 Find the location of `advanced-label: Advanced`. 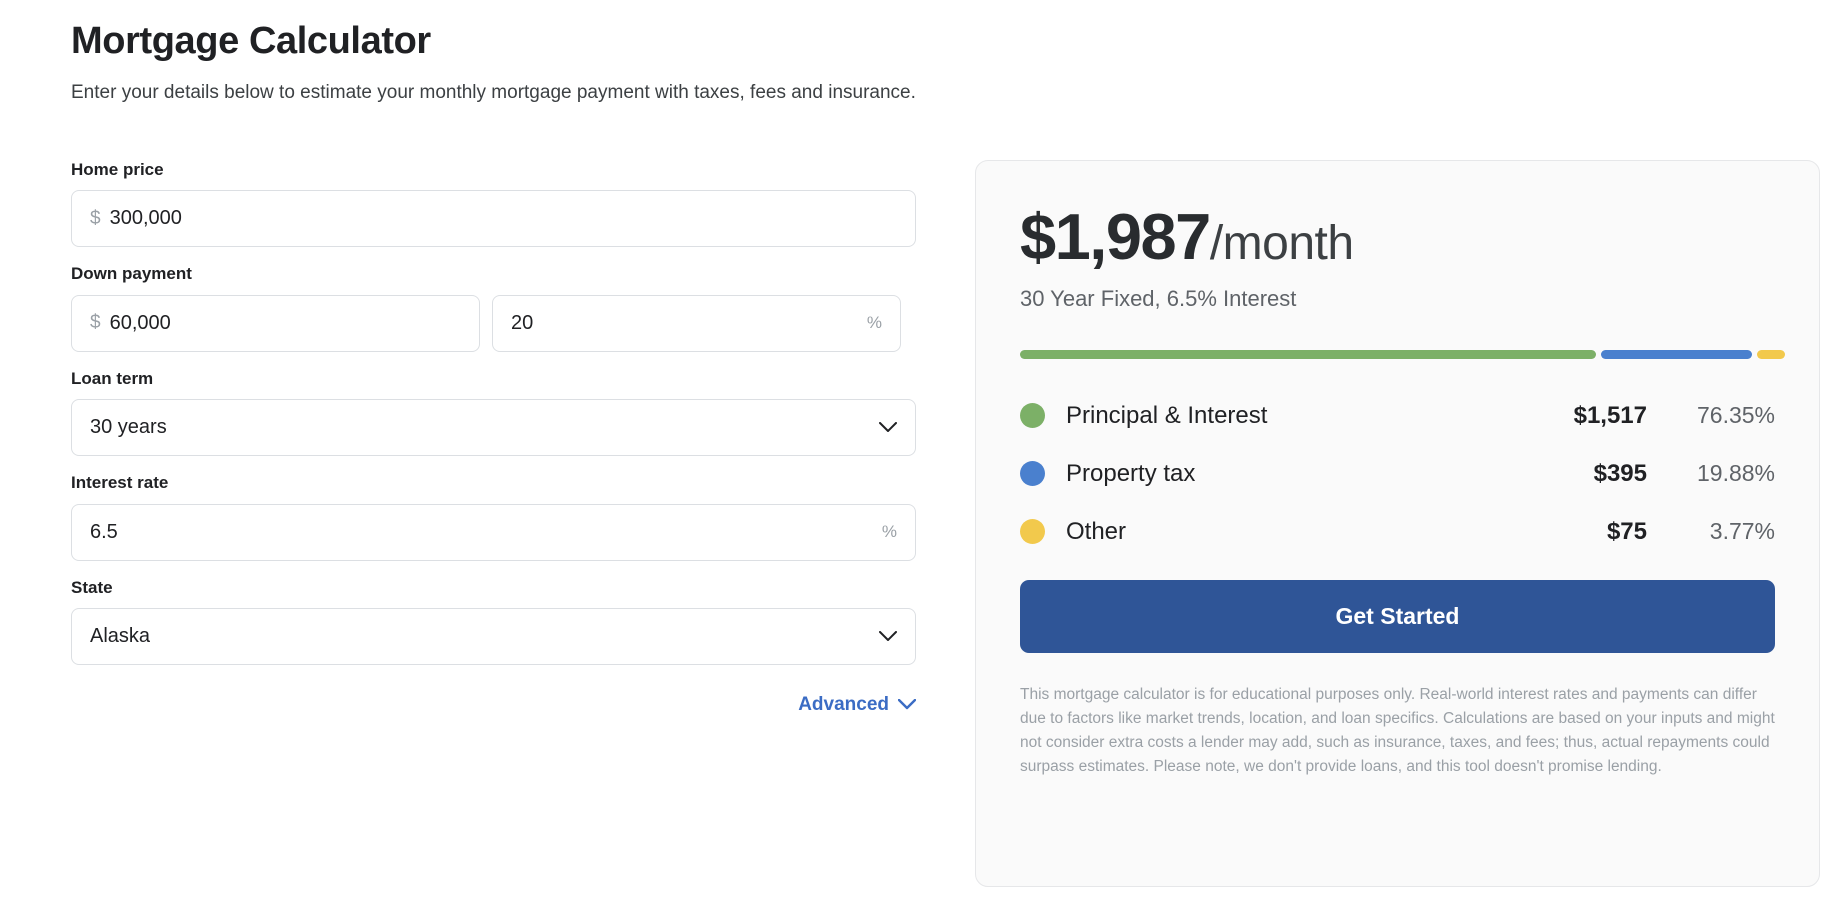

advanced-label: Advanced is located at coordinates (843, 704).